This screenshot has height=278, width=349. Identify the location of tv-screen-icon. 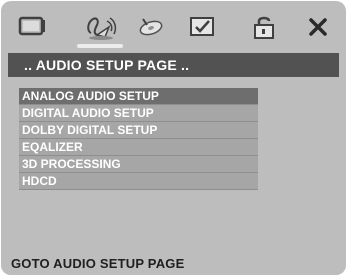
(32, 27).